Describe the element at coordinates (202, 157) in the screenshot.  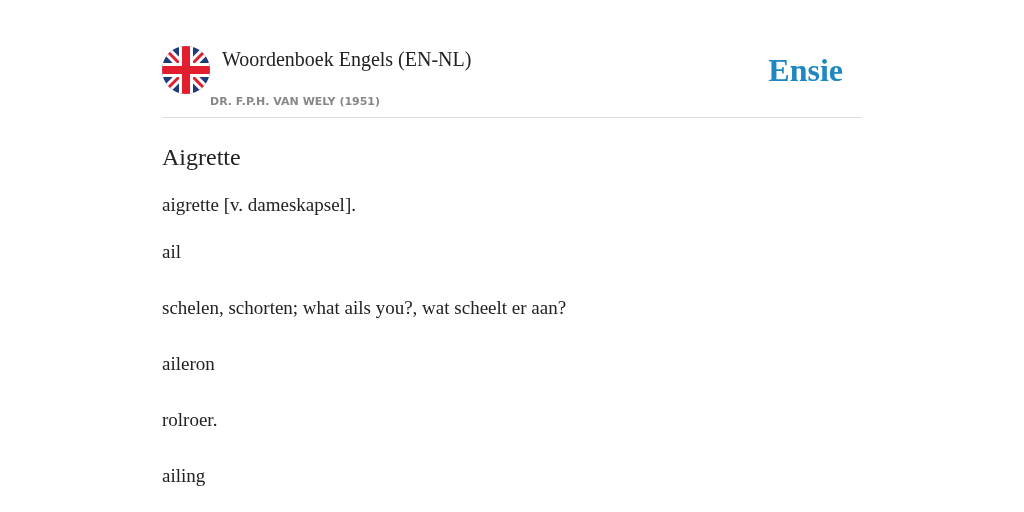
I see `entry-heading: Aigrette` at that location.